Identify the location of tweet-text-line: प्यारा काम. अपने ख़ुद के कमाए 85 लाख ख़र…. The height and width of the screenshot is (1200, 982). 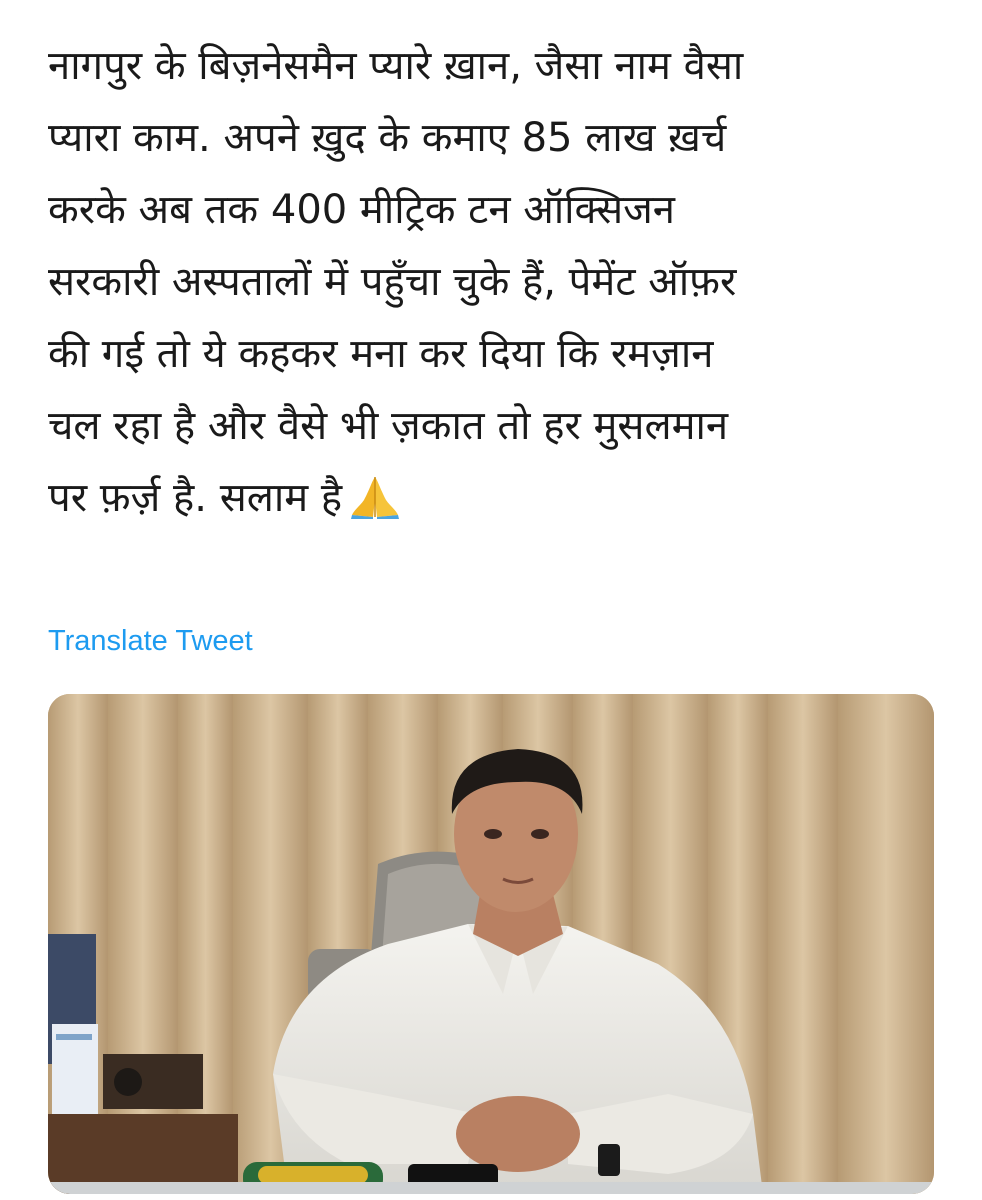
(387, 138).